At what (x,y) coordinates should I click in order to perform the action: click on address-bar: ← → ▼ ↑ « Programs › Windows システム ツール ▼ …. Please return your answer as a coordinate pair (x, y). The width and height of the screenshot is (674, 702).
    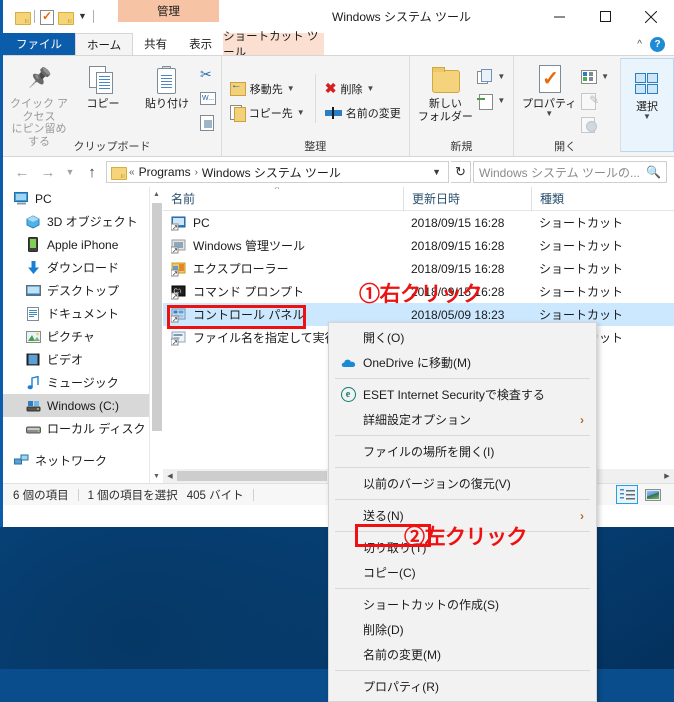
    Looking at the image, I should click on (338, 172).